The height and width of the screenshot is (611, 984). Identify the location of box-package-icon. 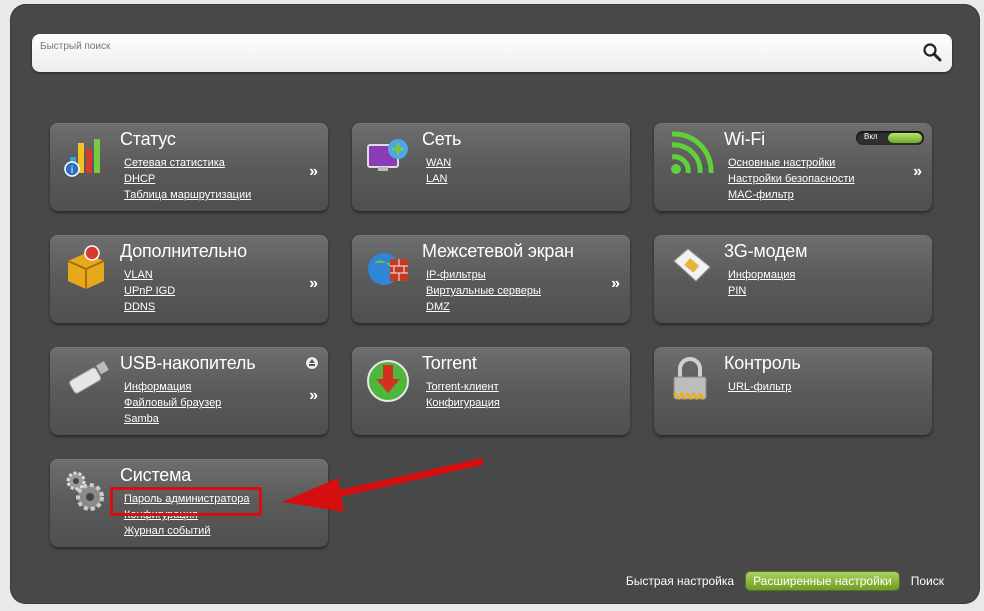
(86, 267).